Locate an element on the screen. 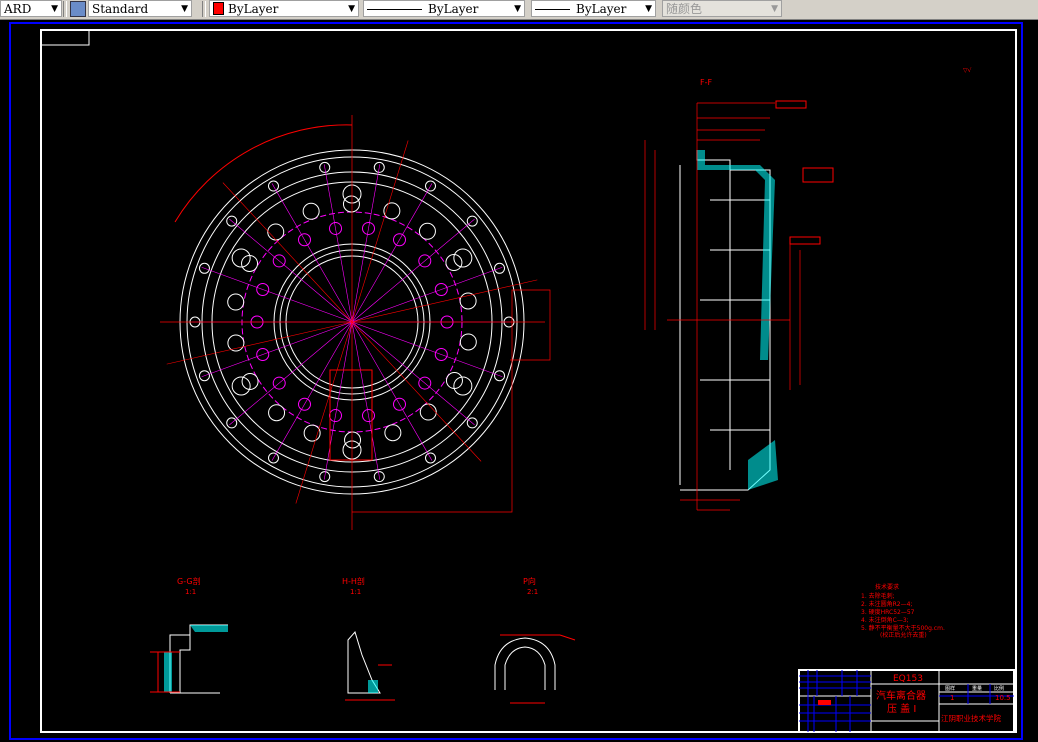 The height and width of the screenshot is (742, 1038). linetype-preview-icon is located at coordinates (394, 9).